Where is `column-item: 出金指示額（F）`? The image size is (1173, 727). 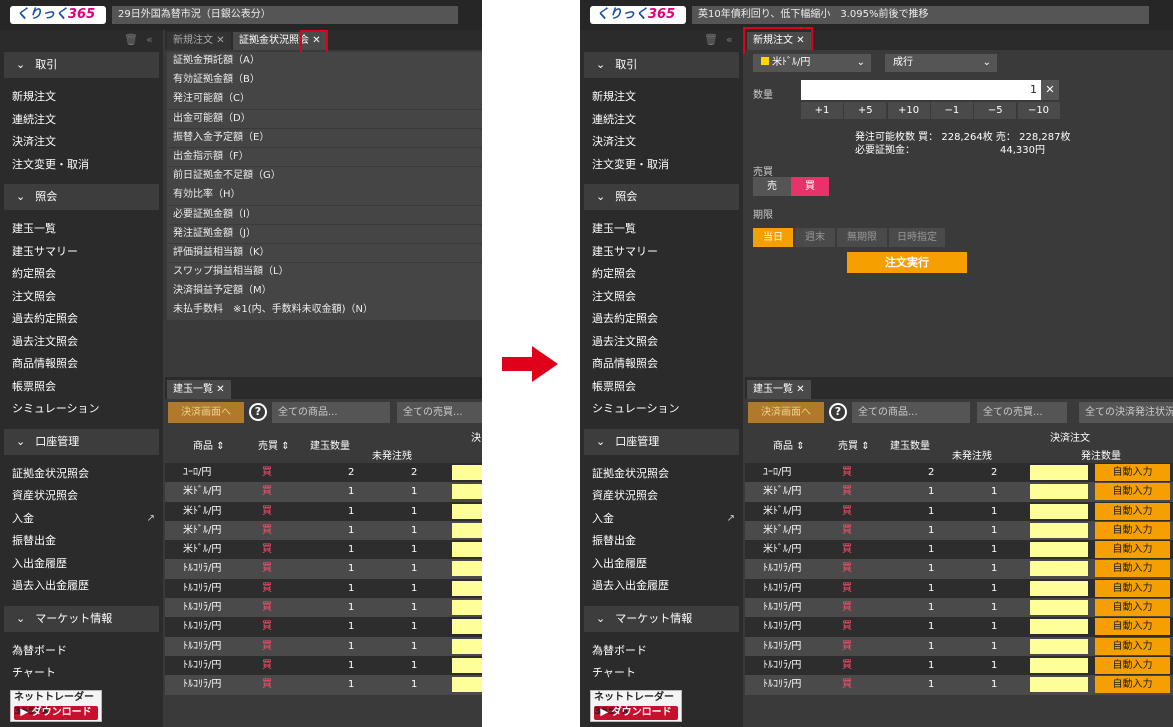
column-item: 出金指示額（F） is located at coordinates (324, 157).